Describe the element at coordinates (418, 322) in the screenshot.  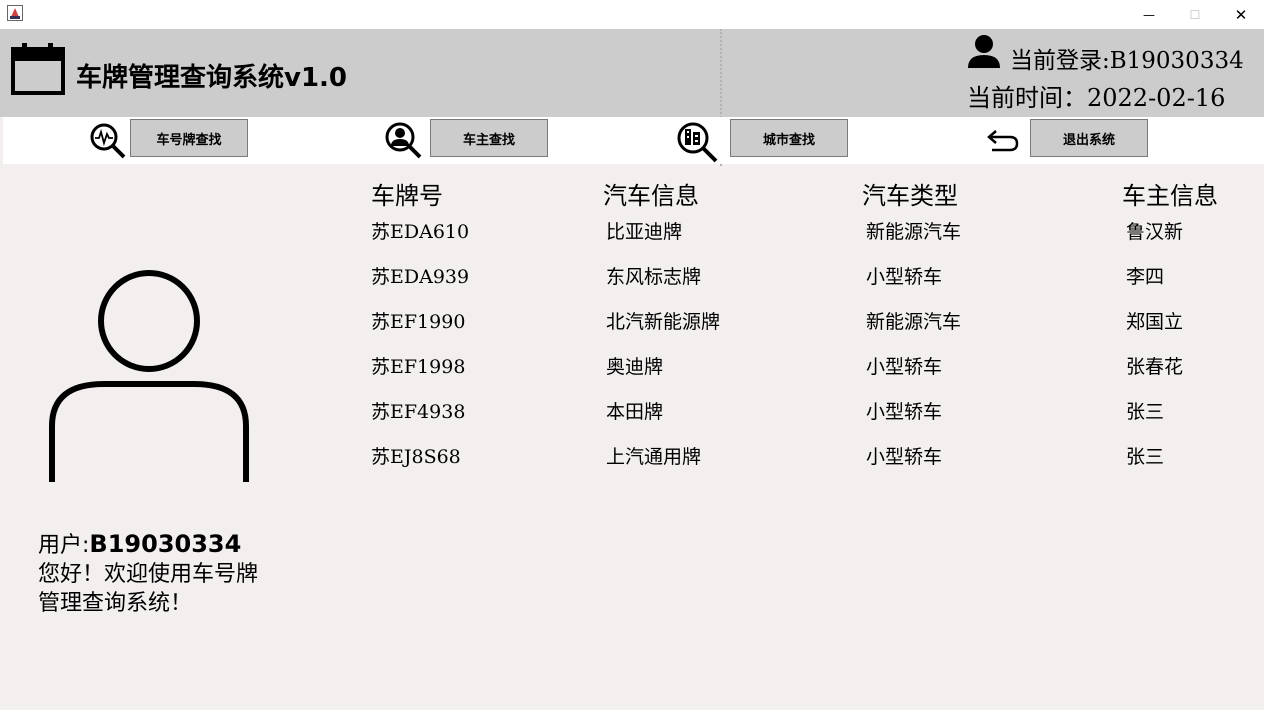
I see `plate-cell: 苏EF1990` at that location.